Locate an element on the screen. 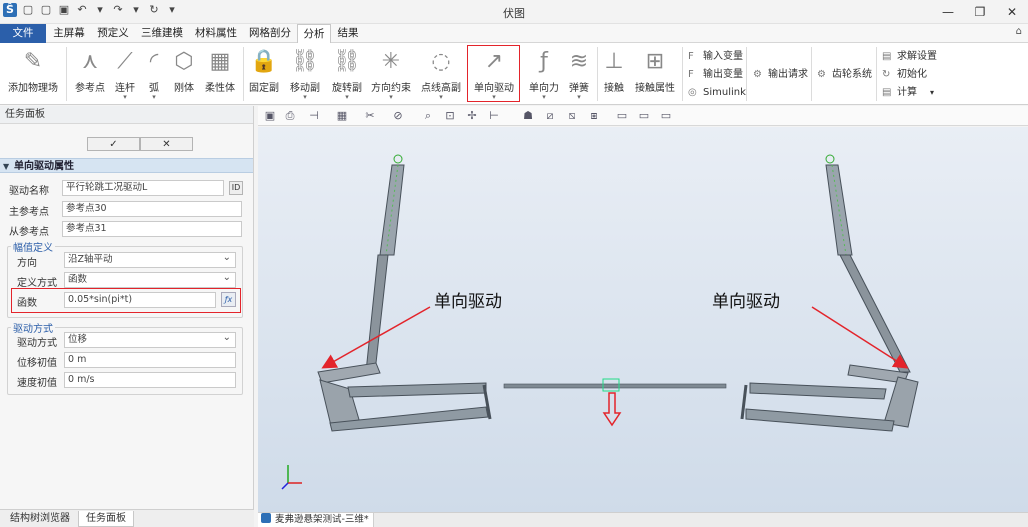 This screenshot has width=1028, height=527. minimize-button: — is located at coordinates (948, 12).